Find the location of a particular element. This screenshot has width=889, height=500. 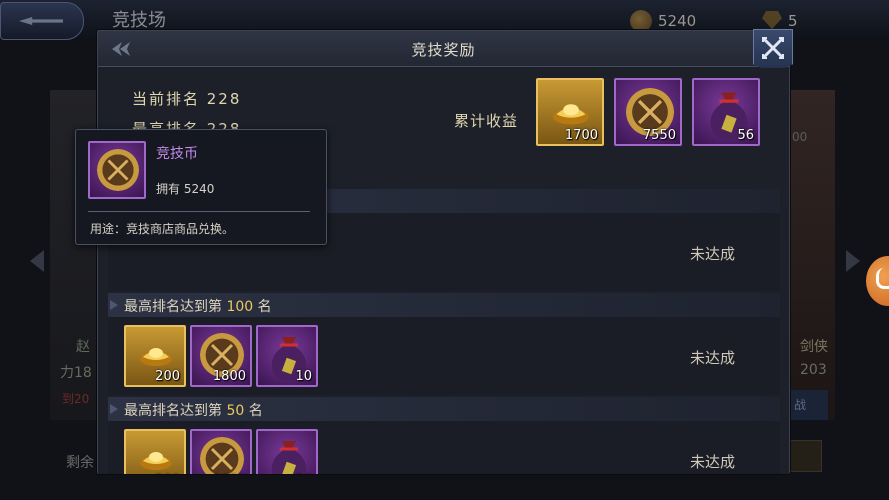

close-icon is located at coordinates (773, 48).